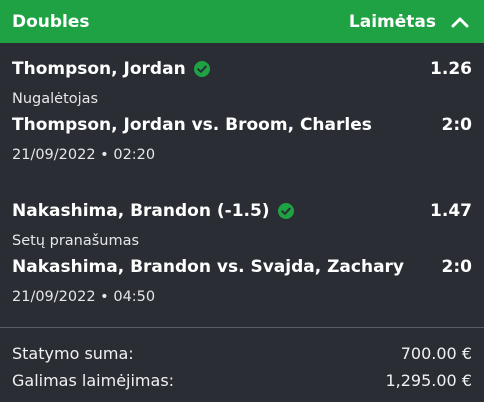 The image size is (484, 402). Describe the element at coordinates (208, 267) in the screenshot. I see `selection-2-match: Nakashima, Brandon vs. Svajda, Zachary` at that location.